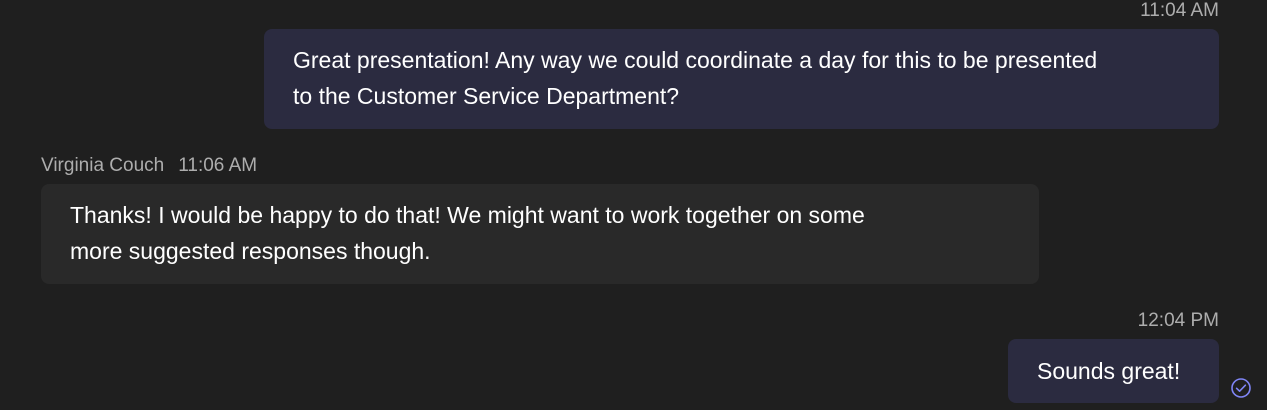  I want to click on message-header: Virginia Couch 11:06 AM, so click(149, 166).